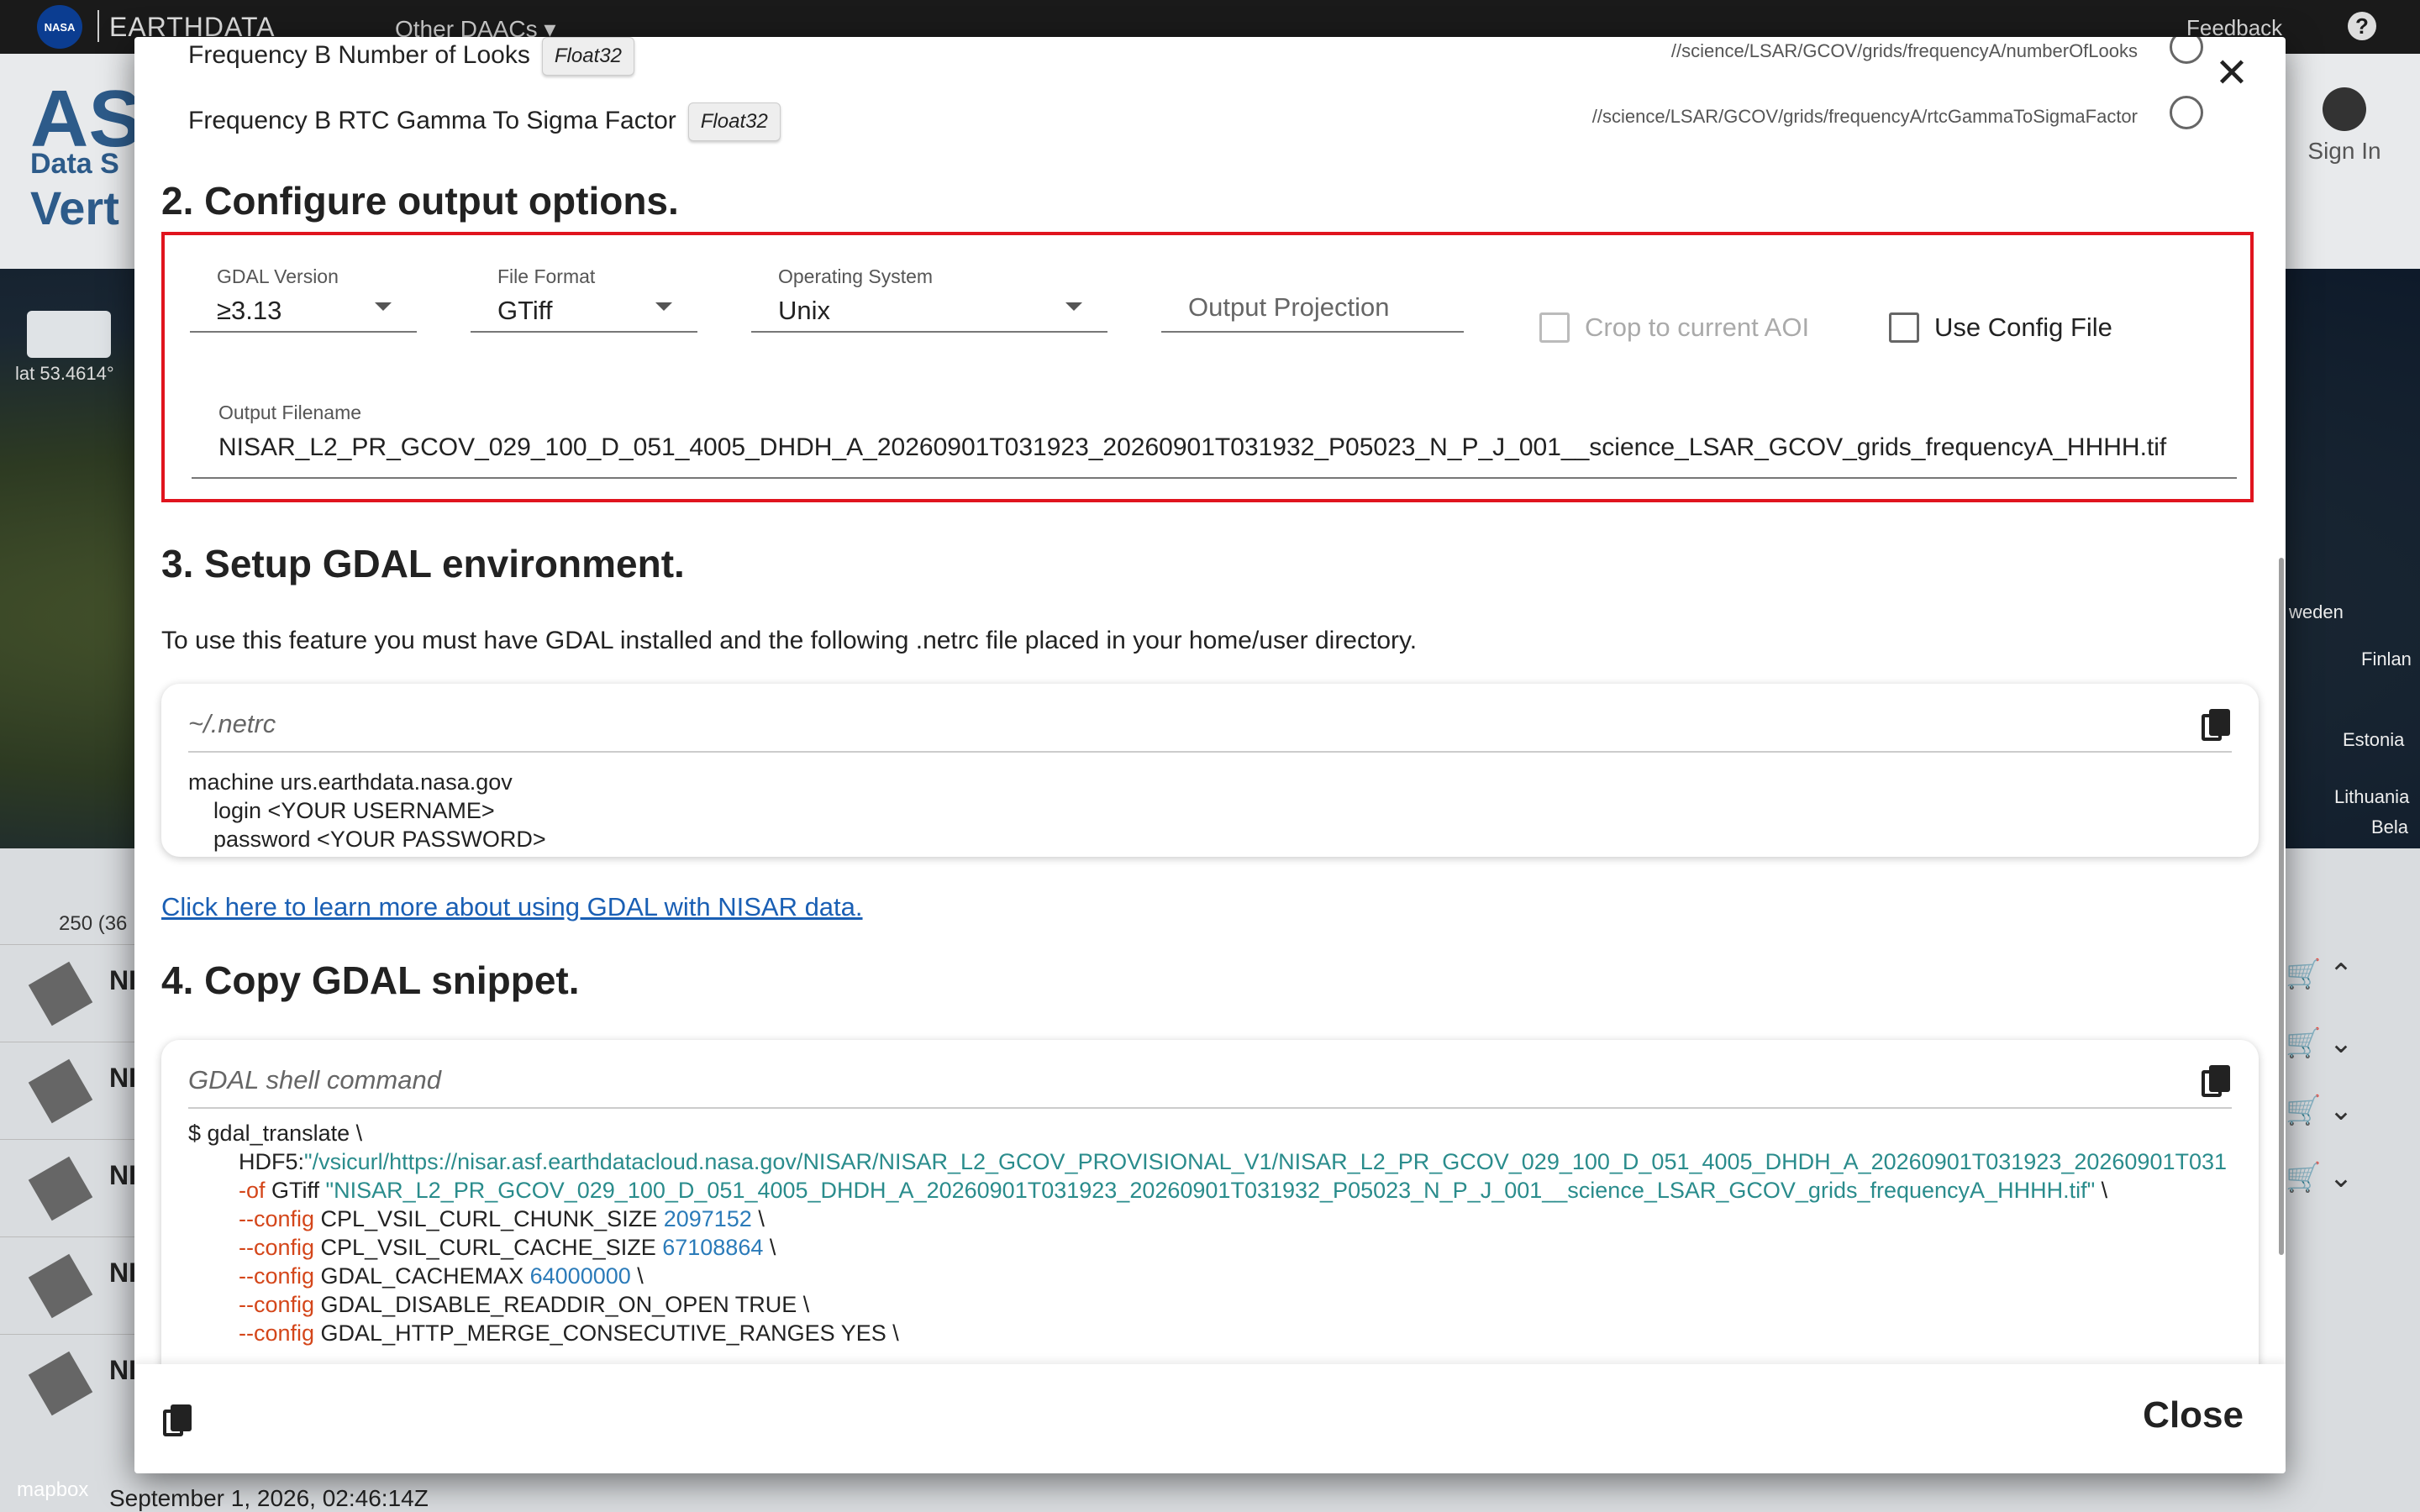  I want to click on config-number: 67108864, so click(713, 1247).